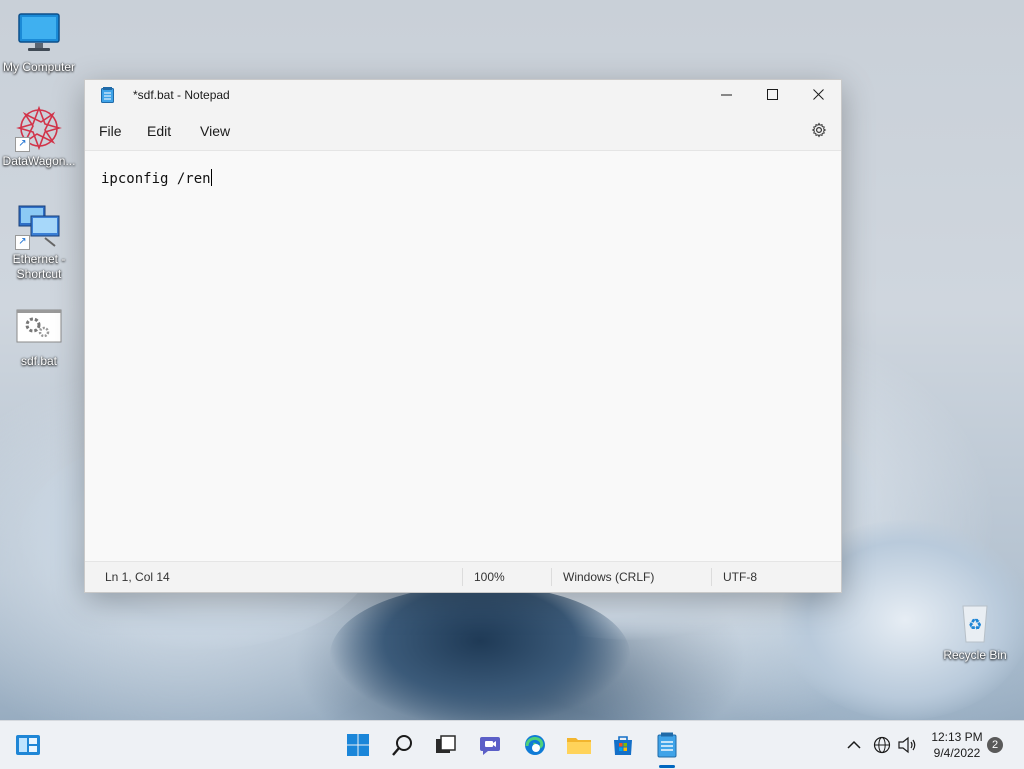  What do you see at coordinates (667, 745) in the screenshot?
I see `notepad-taskbar-icon` at bounding box center [667, 745].